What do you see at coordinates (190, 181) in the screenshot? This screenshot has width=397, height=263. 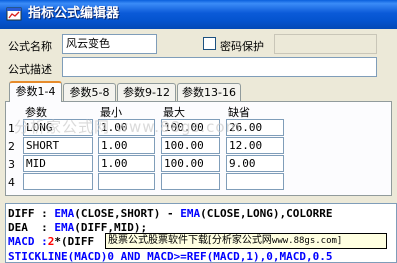 I see `param-max-input` at bounding box center [190, 181].